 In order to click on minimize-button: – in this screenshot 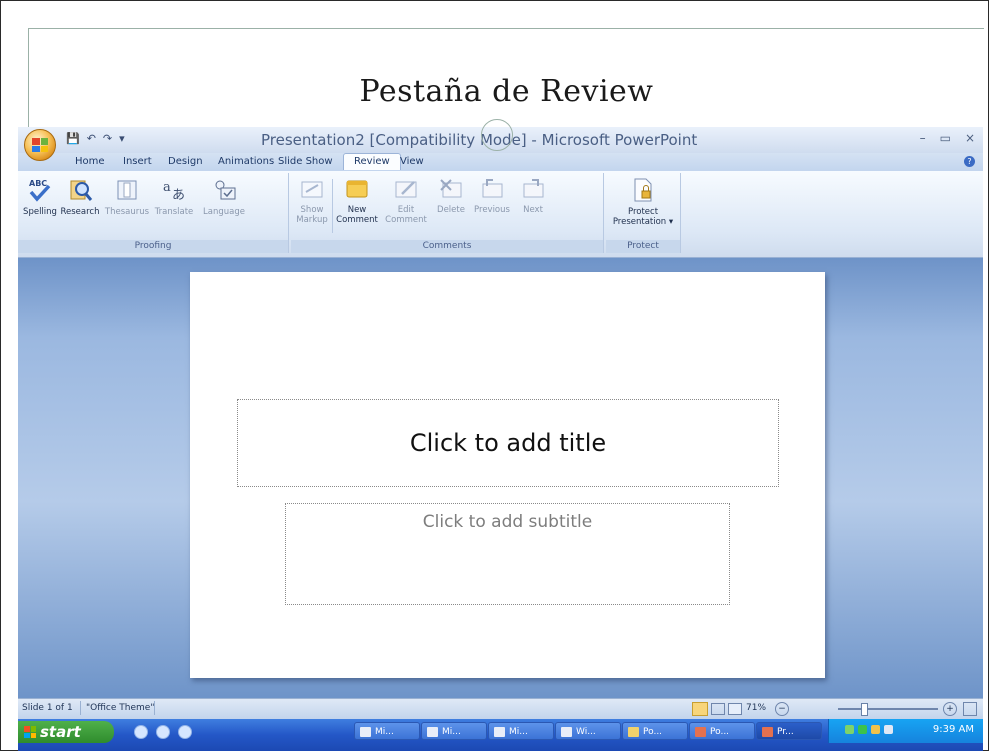, I will do `click(923, 138)`.